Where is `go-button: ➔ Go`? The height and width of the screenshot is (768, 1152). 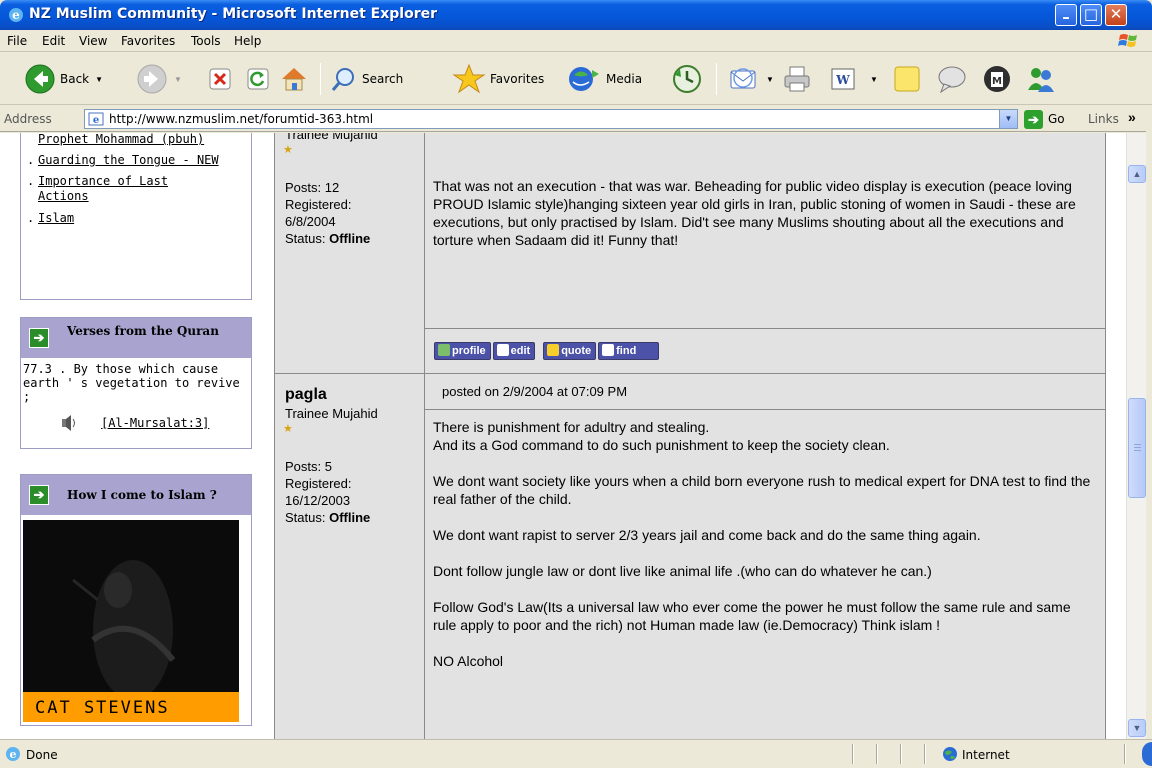 go-button: ➔ Go is located at coordinates (1044, 119).